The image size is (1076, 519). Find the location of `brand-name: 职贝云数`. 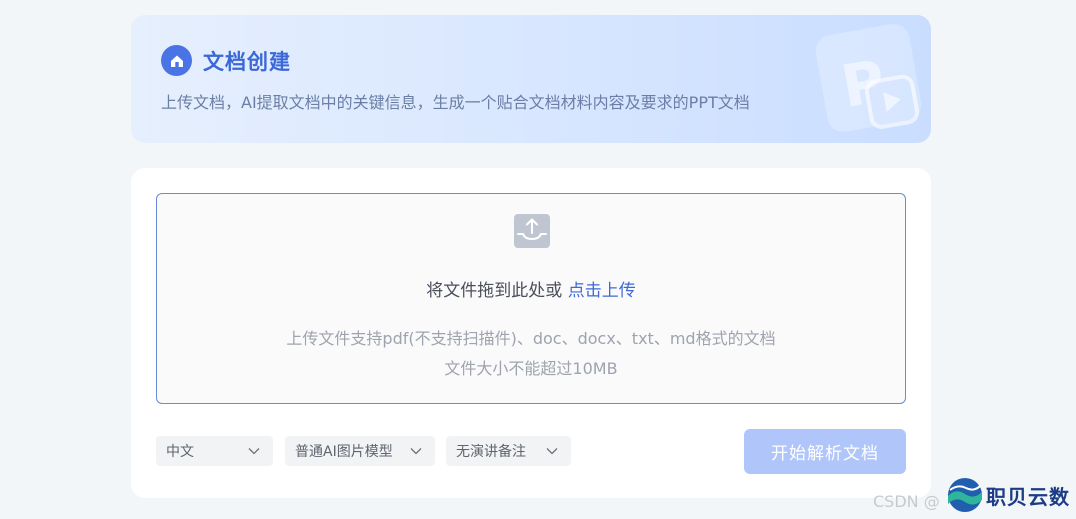

brand-name: 职贝云数 is located at coordinates (1028, 496).